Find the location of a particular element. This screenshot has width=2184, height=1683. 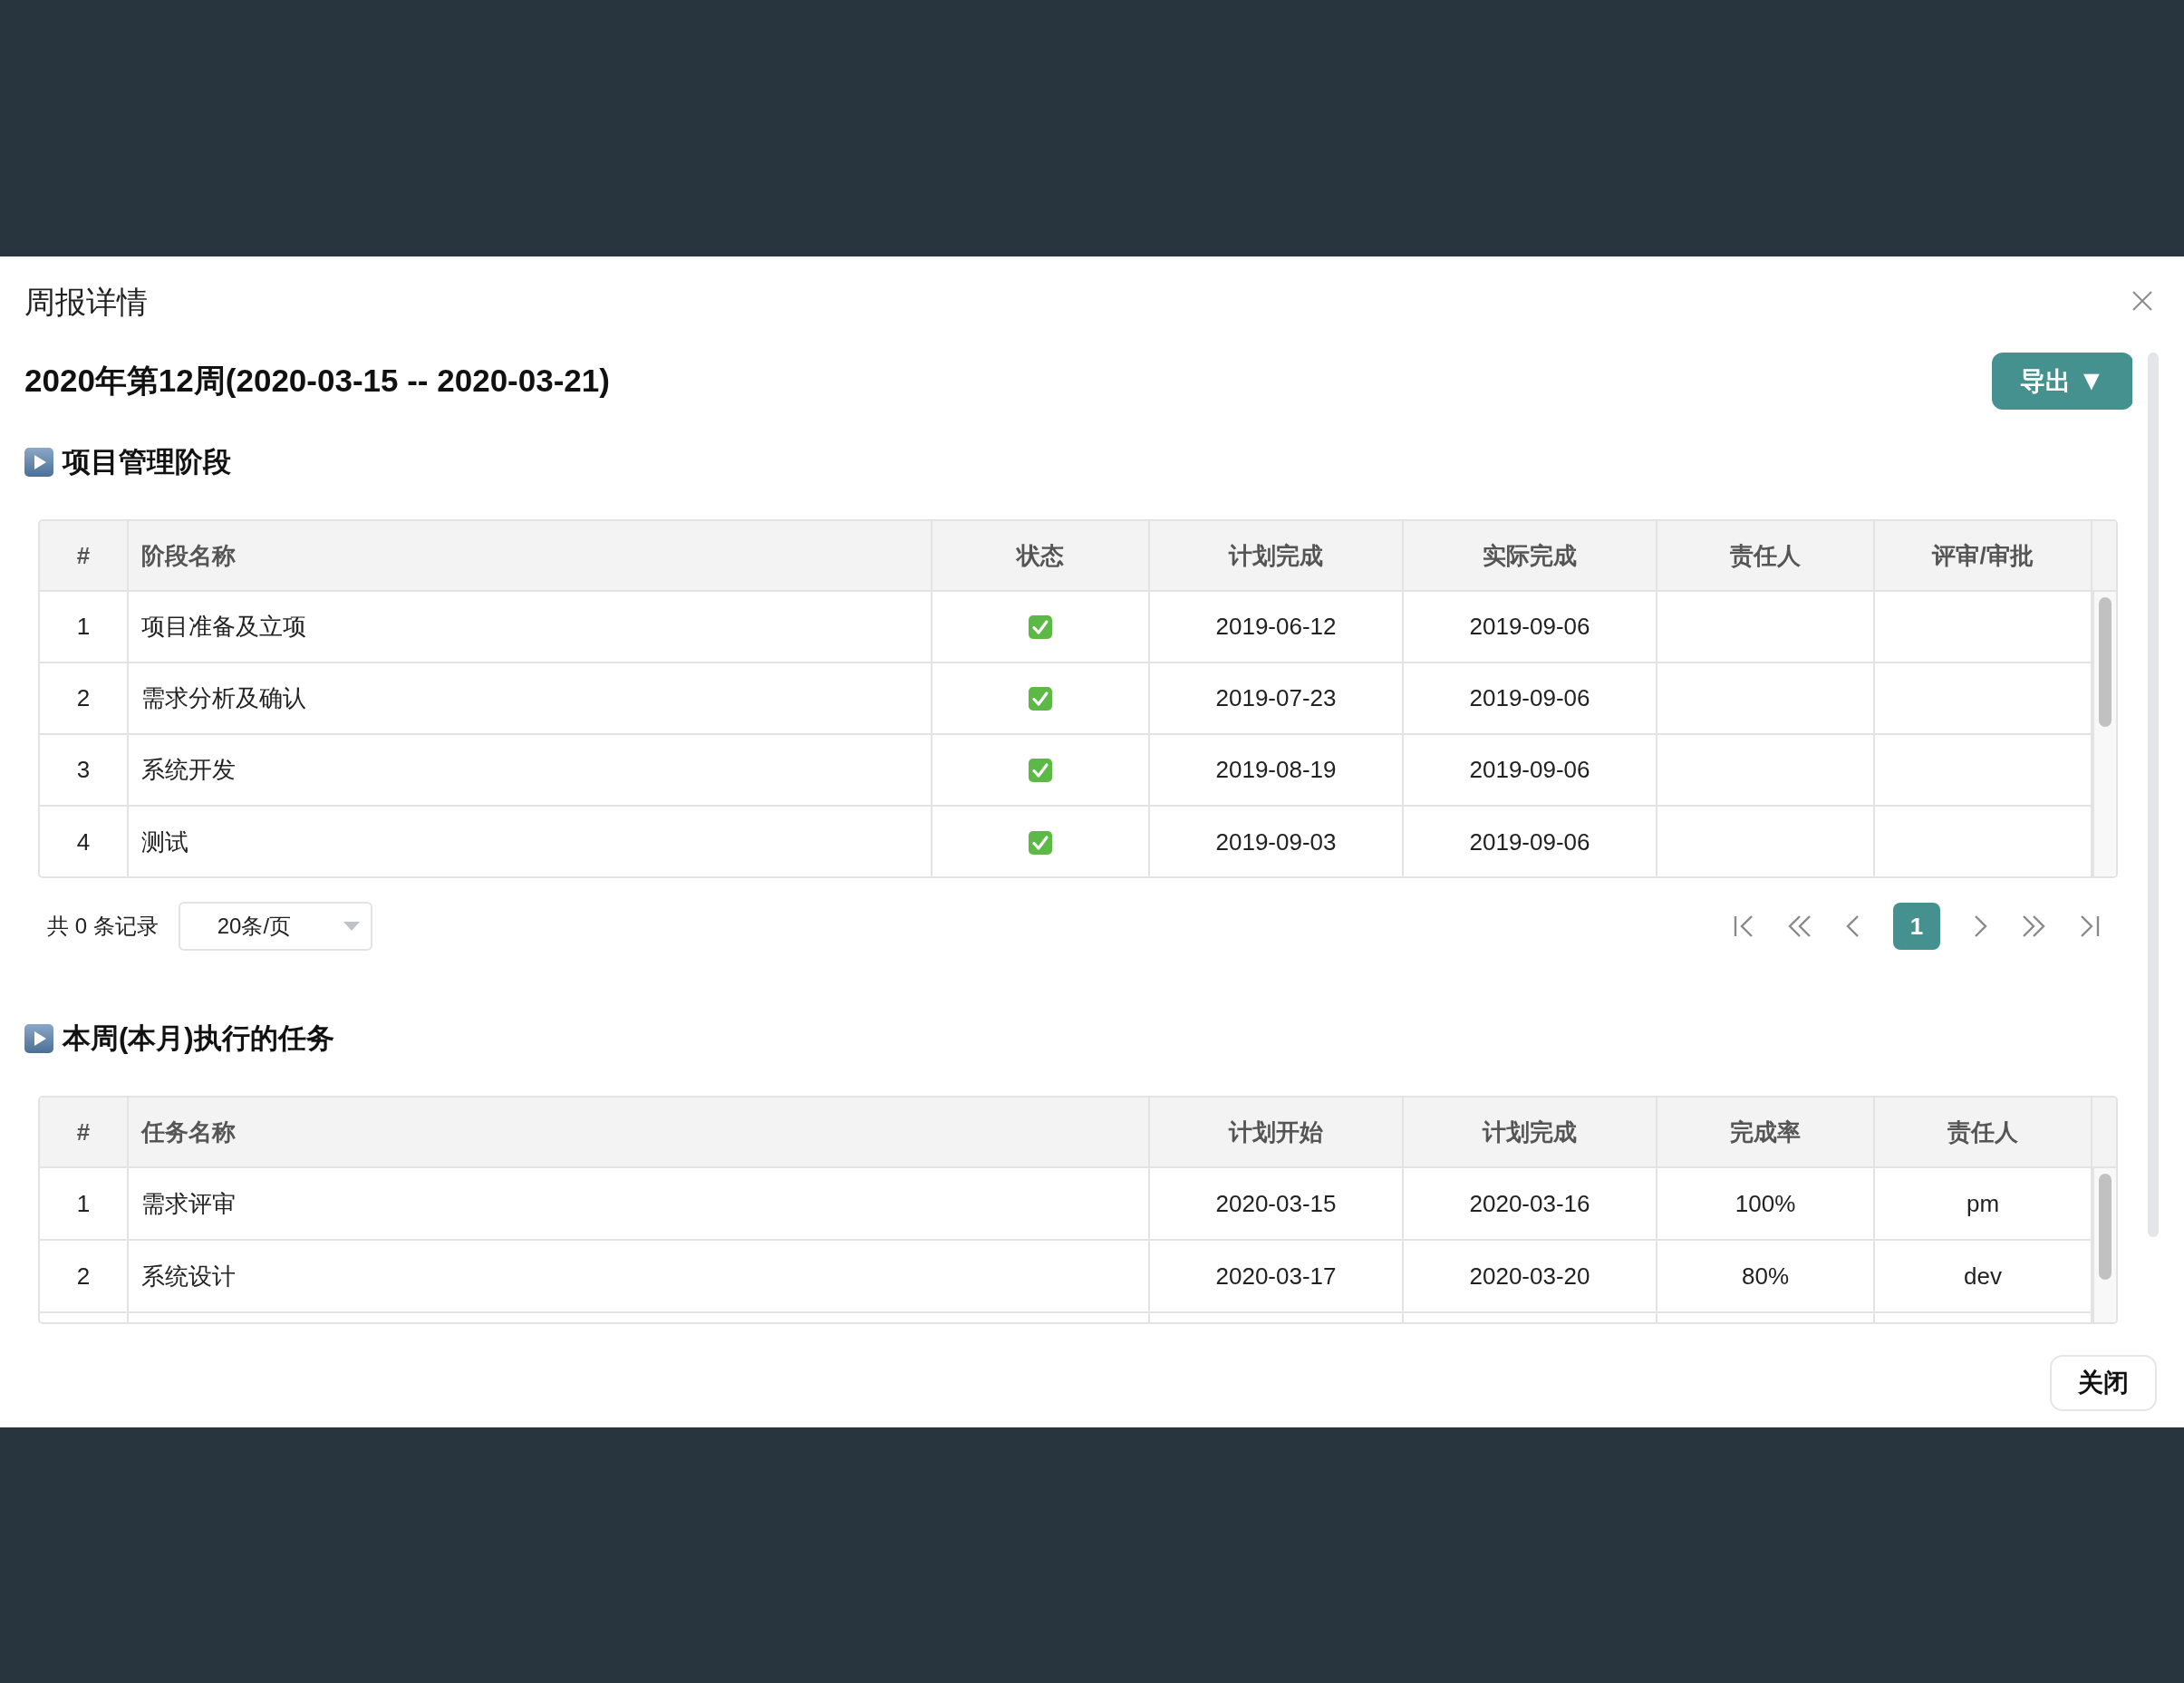

table-cell: 测试 is located at coordinates (531, 841).